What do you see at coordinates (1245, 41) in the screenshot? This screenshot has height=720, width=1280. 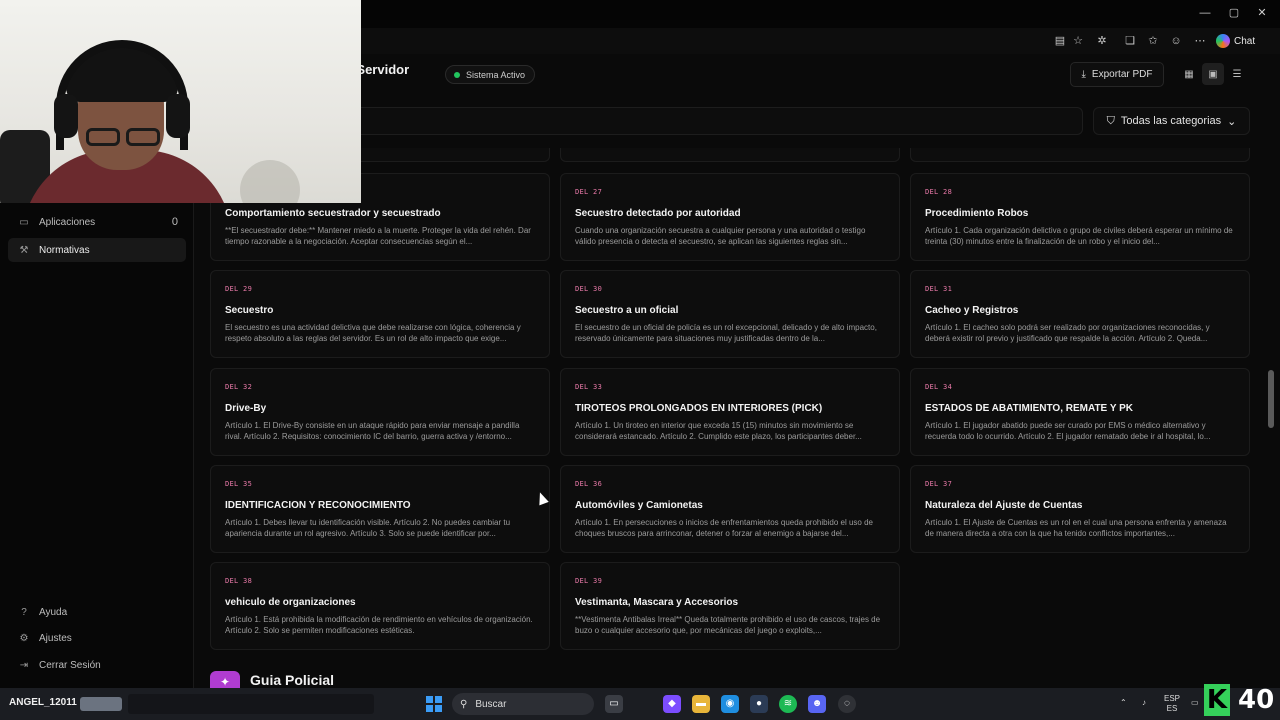 I see `chat-label: Chat` at bounding box center [1245, 41].